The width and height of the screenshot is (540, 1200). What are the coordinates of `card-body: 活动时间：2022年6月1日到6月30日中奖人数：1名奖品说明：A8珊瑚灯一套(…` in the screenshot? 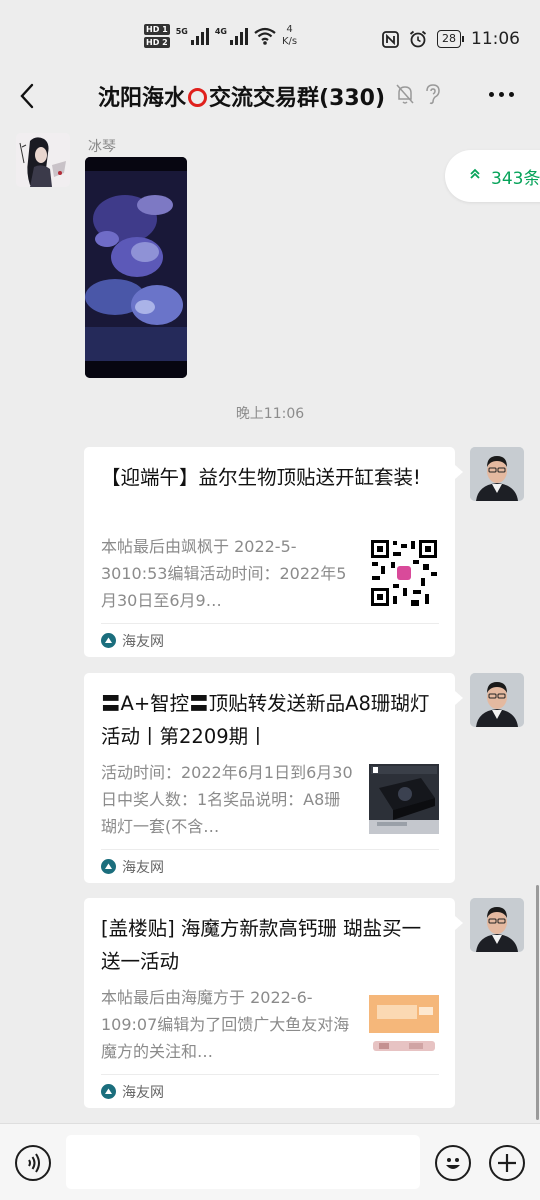 It's located at (270, 804).